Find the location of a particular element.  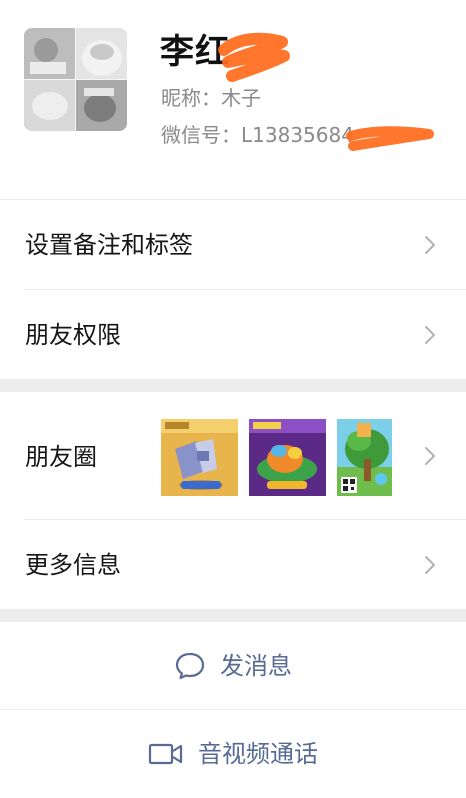

wechat-id-text: 微信号：L13835684 is located at coordinates (257, 135).